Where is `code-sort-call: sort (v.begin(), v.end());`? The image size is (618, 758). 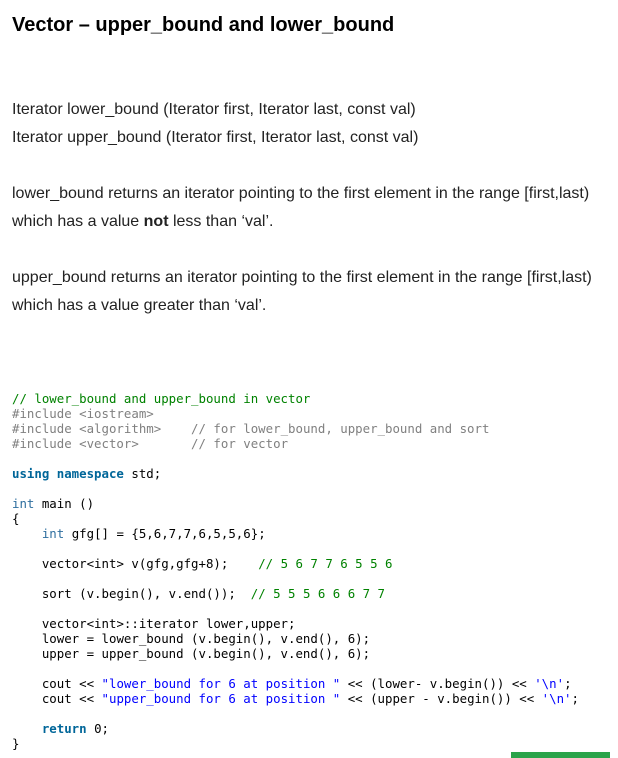 code-sort-call: sort (v.begin(), v.end()); is located at coordinates (138, 593).